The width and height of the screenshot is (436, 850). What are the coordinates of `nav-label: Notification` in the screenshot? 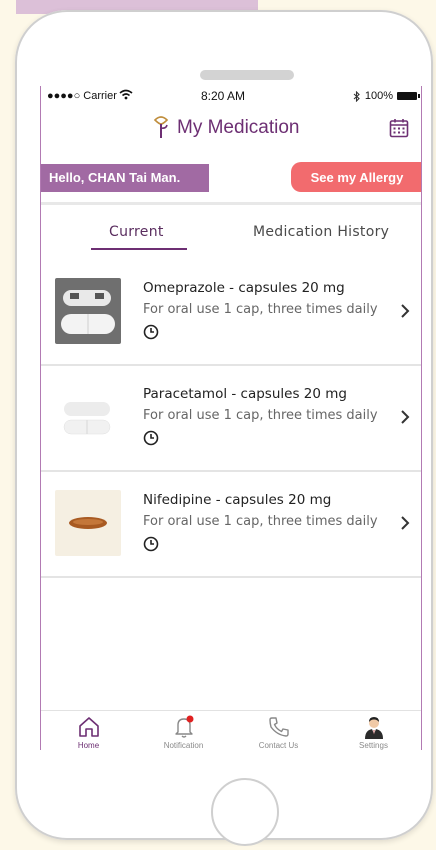 It's located at (183, 745).